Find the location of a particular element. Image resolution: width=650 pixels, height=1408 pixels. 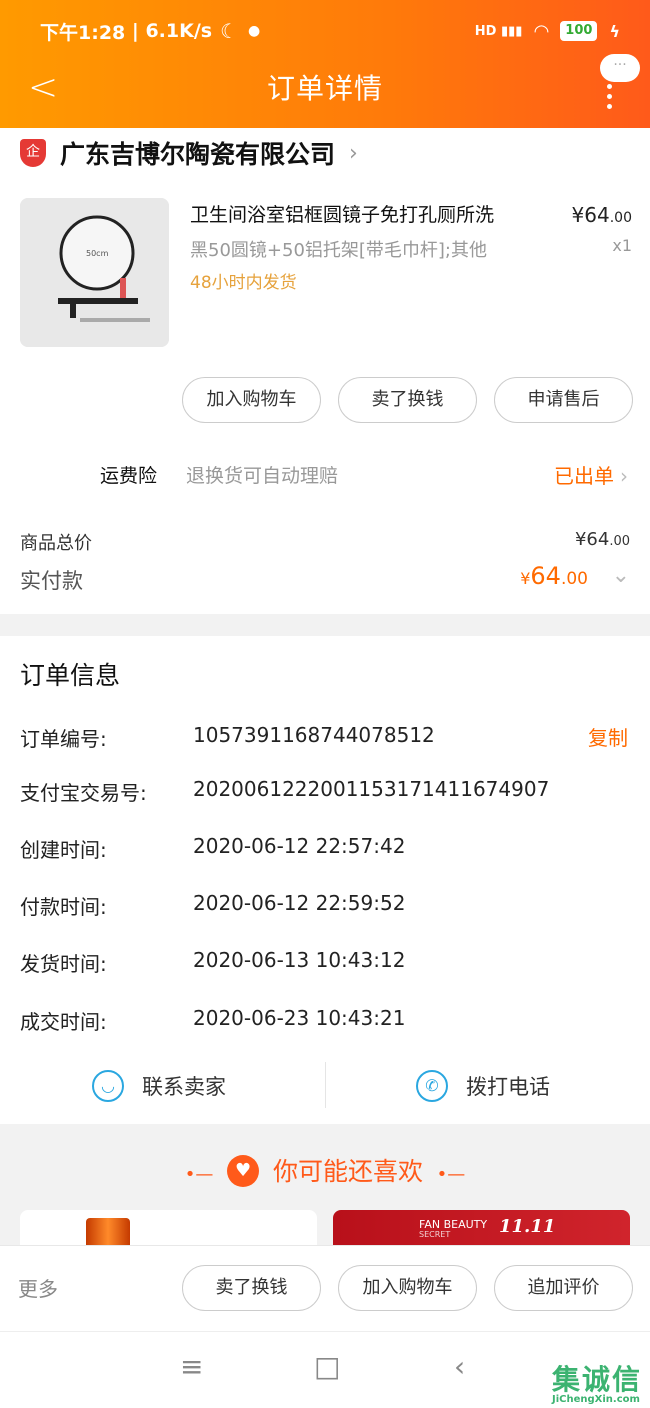

product-price: ¥64.00 is located at coordinates (601, 215).